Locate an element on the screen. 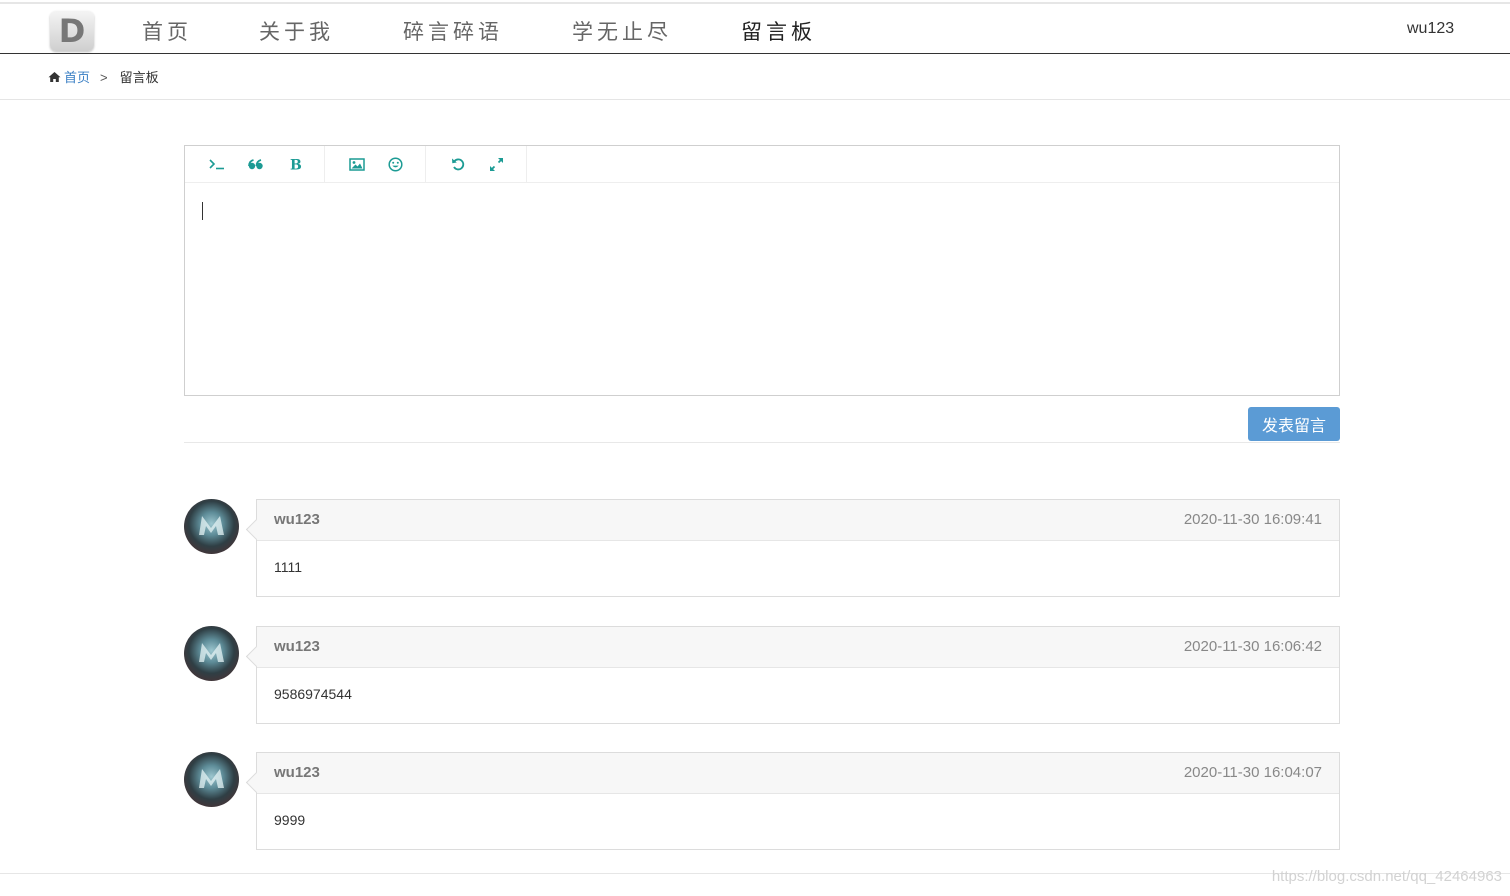  nav-item-home: 首页 is located at coordinates (167, 31).